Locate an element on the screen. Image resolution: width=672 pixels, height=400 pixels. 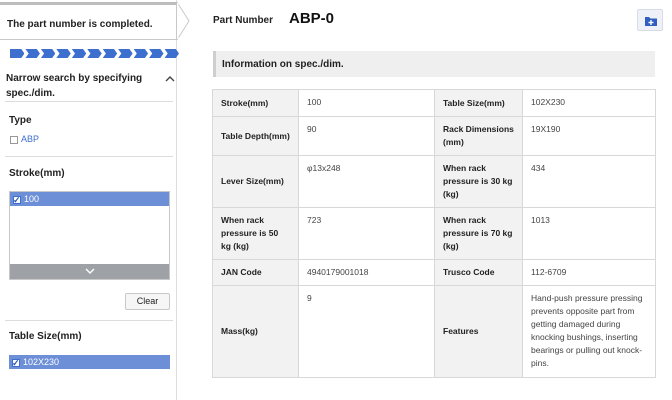
narrow-search-heading: Narrow search by specifying spec./dim. is located at coordinates (74, 86).